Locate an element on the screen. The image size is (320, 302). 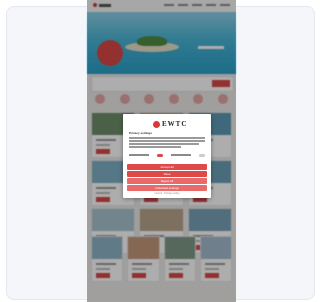
dialog-title: Privacy settings is located at coordinates (141, 133).